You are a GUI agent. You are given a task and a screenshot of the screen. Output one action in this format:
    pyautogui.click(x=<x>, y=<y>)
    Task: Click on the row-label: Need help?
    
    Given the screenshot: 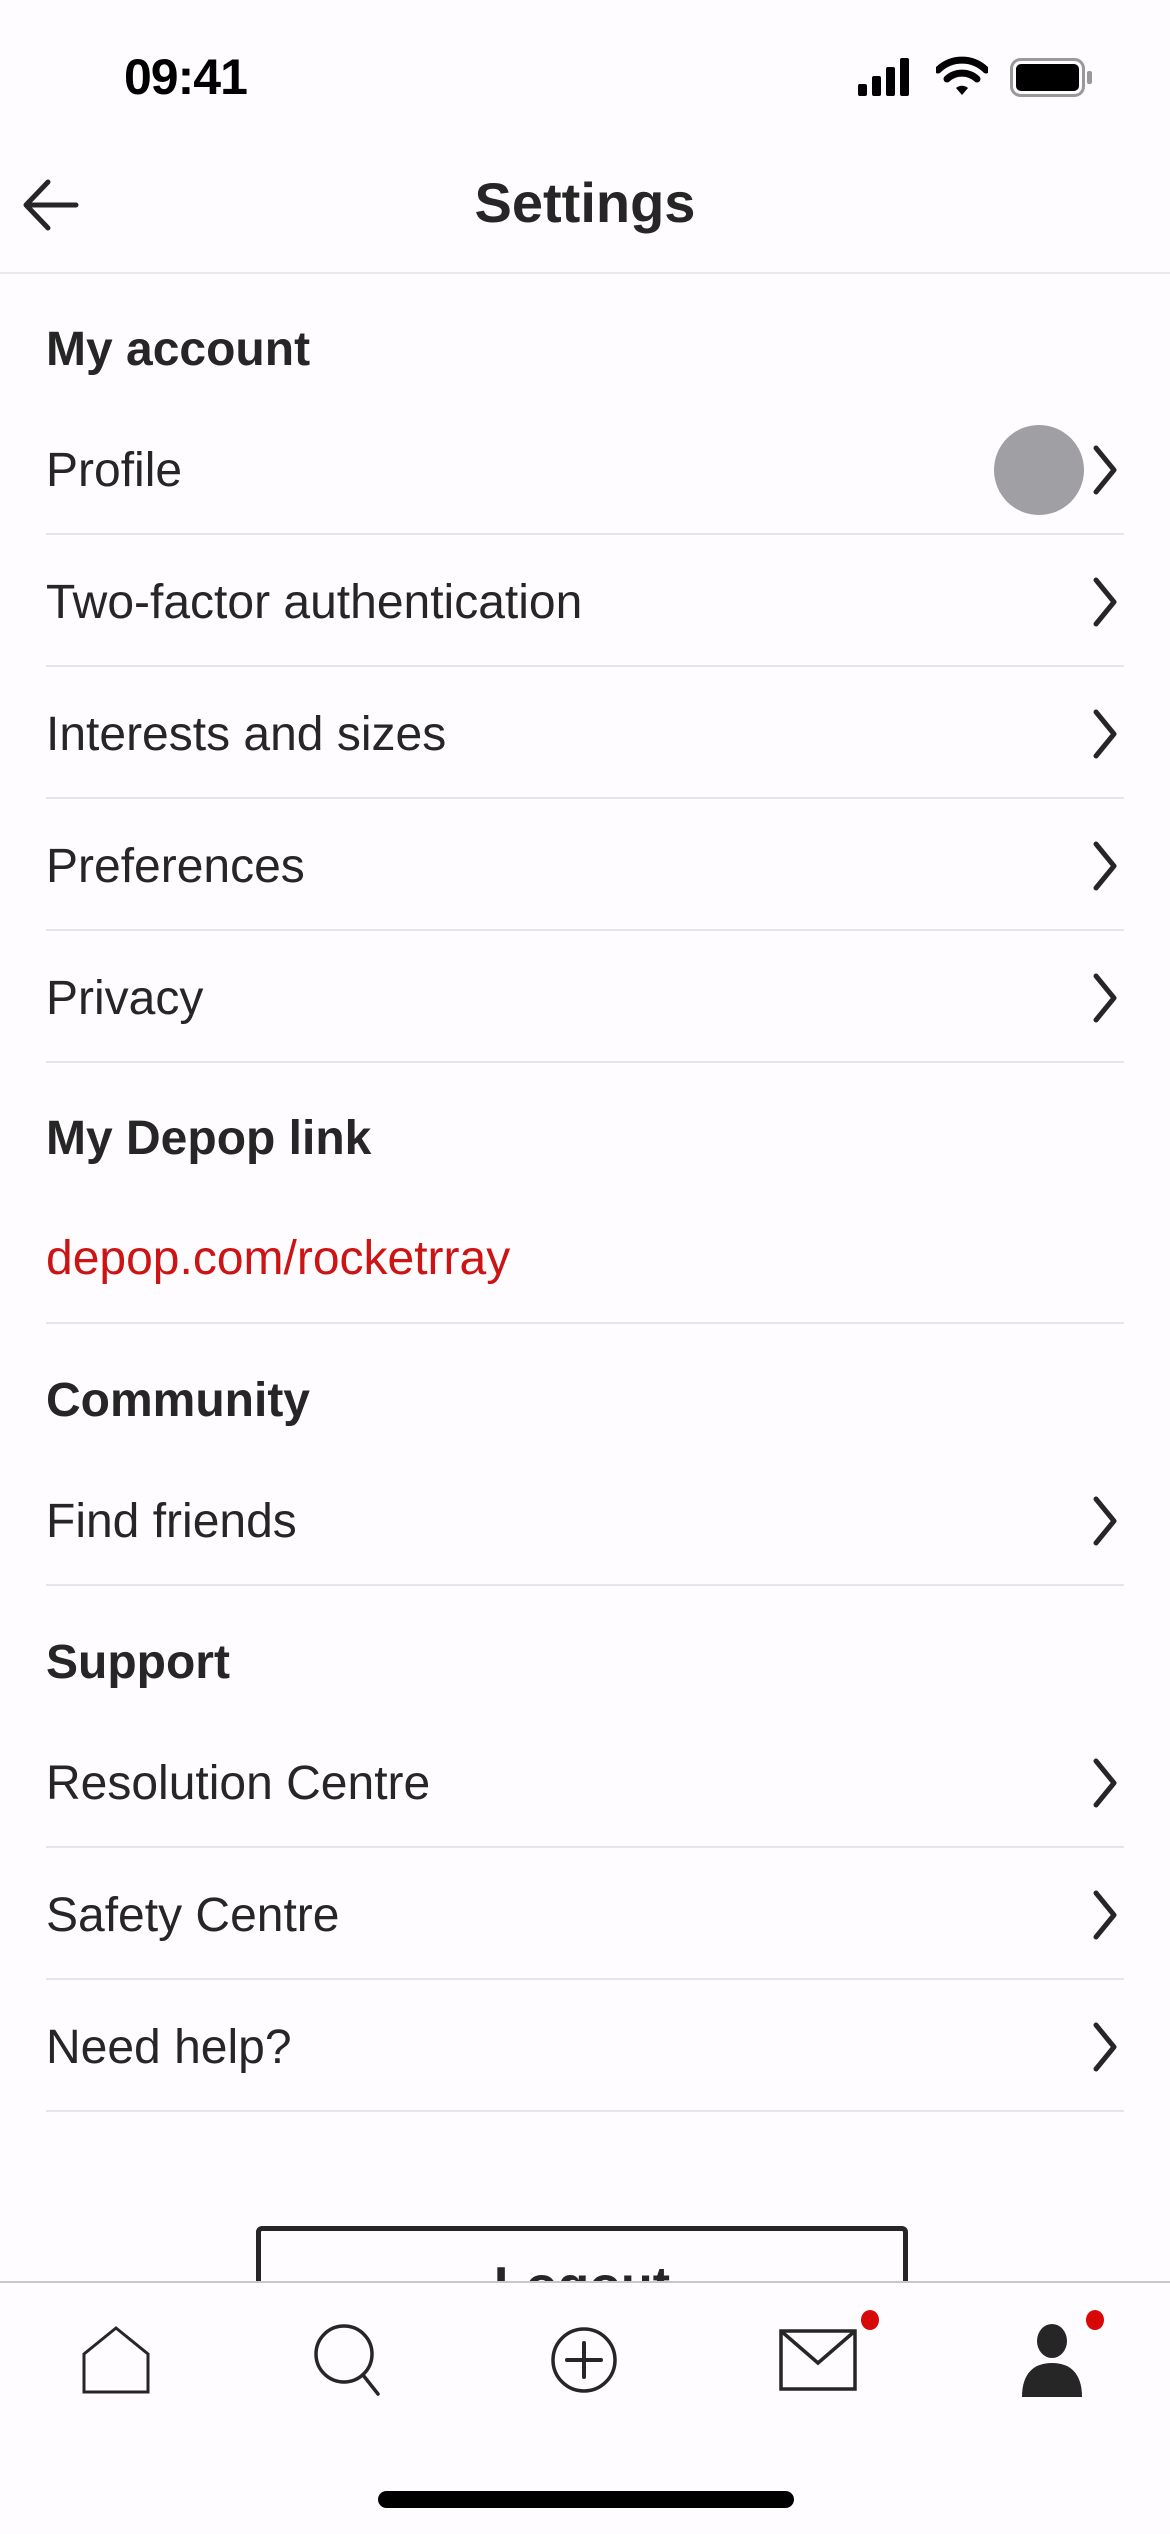 What is the action you would take?
    pyautogui.click(x=169, y=2047)
    